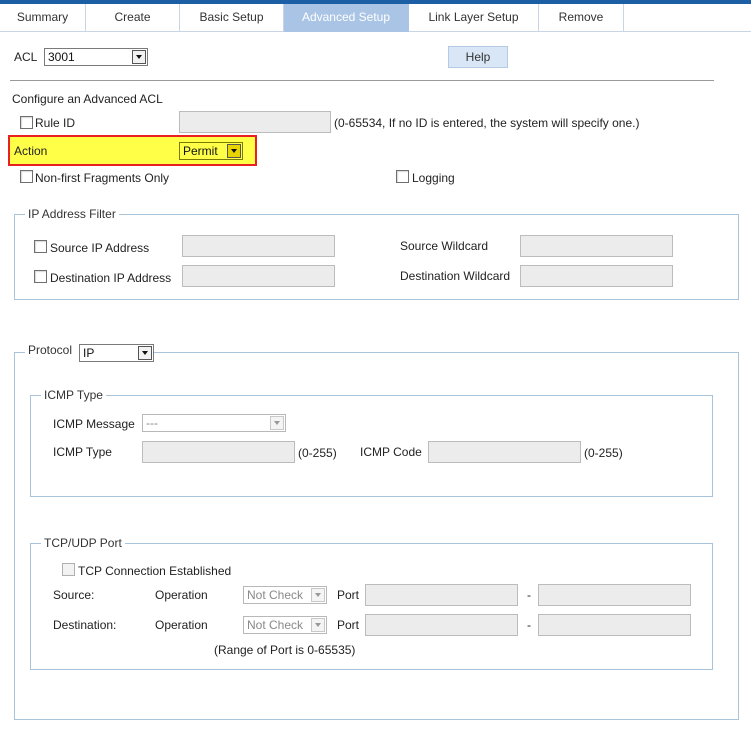 Image resolution: width=751 pixels, height=743 pixels. What do you see at coordinates (111, 278) in the screenshot?
I see `dest-ip-label: Destination IP Address` at bounding box center [111, 278].